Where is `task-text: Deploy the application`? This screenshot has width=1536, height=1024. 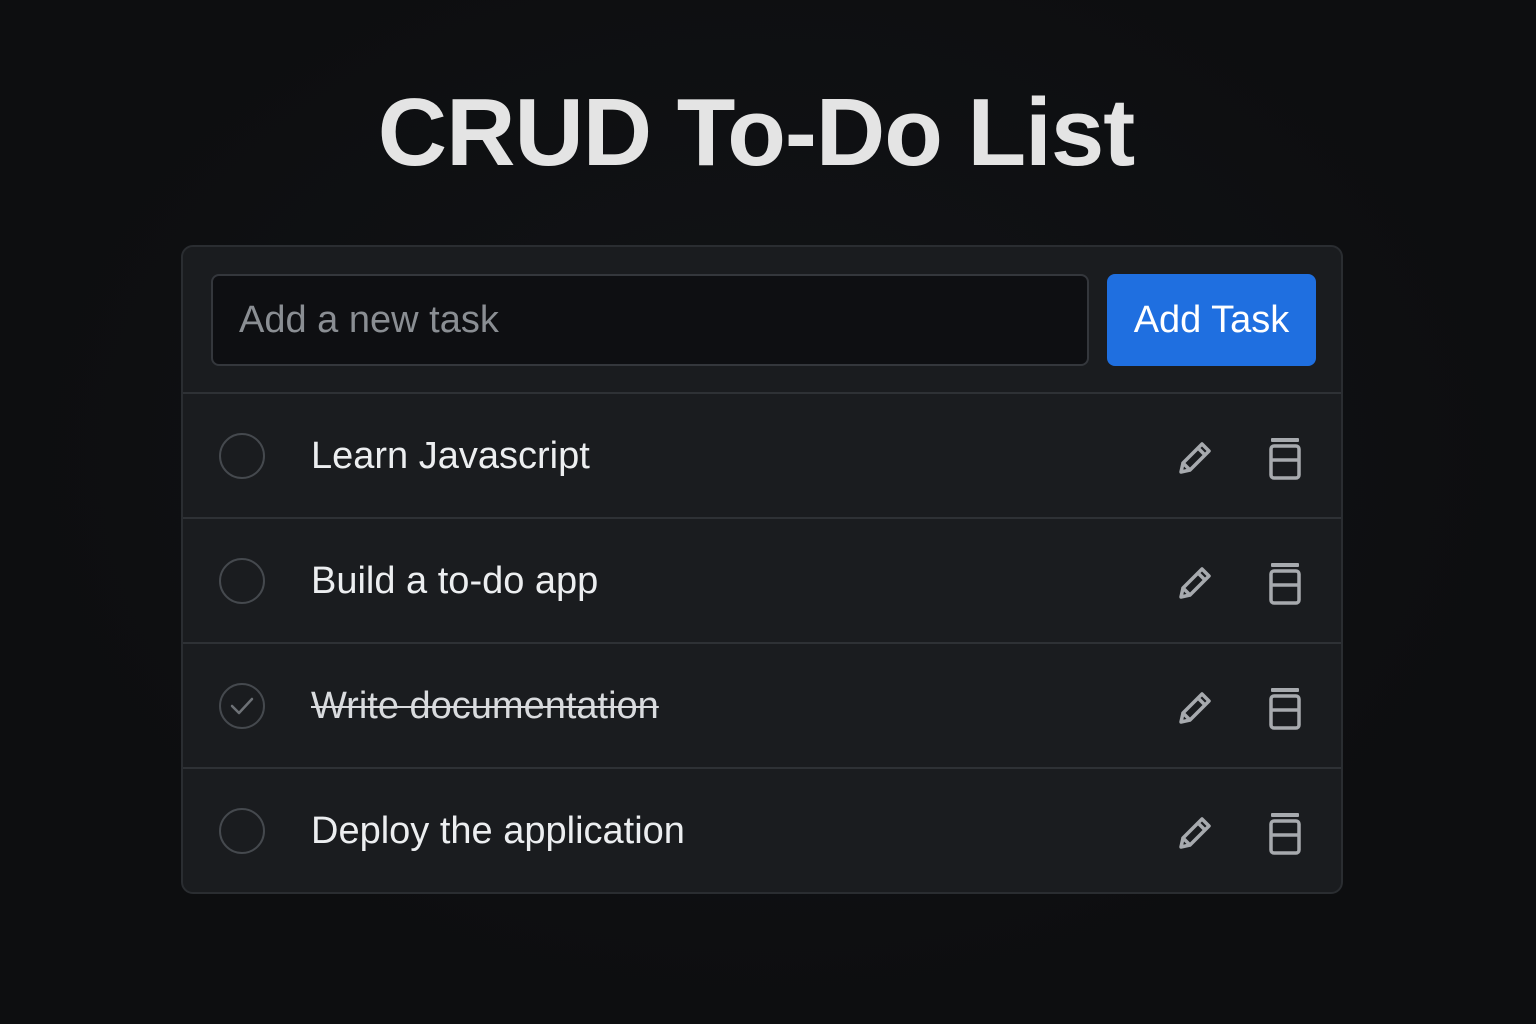 task-text: Deploy the application is located at coordinates (498, 831).